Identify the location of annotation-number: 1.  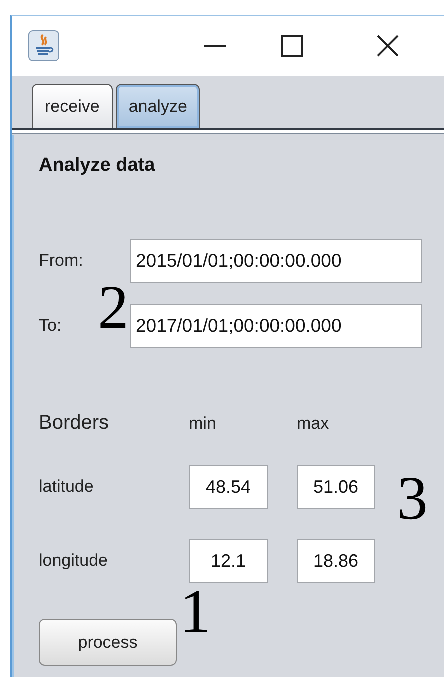
(195, 612).